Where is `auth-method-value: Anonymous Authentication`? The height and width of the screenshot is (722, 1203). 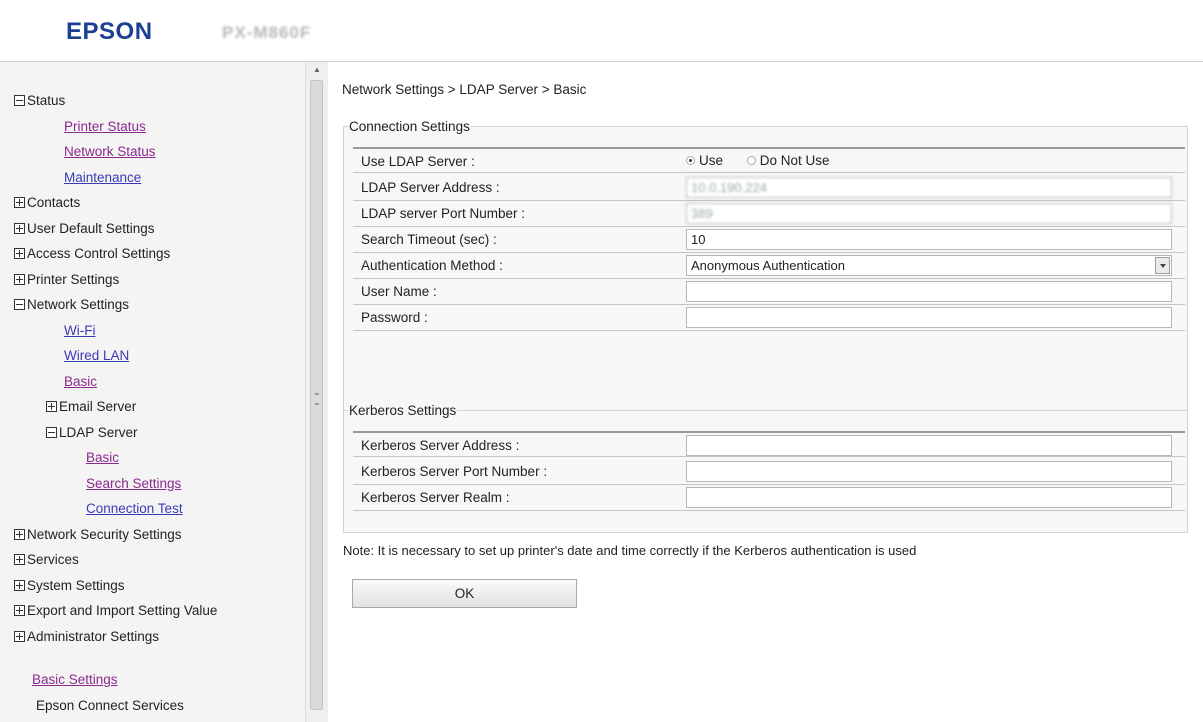 auth-method-value: Anonymous Authentication is located at coordinates (768, 265).